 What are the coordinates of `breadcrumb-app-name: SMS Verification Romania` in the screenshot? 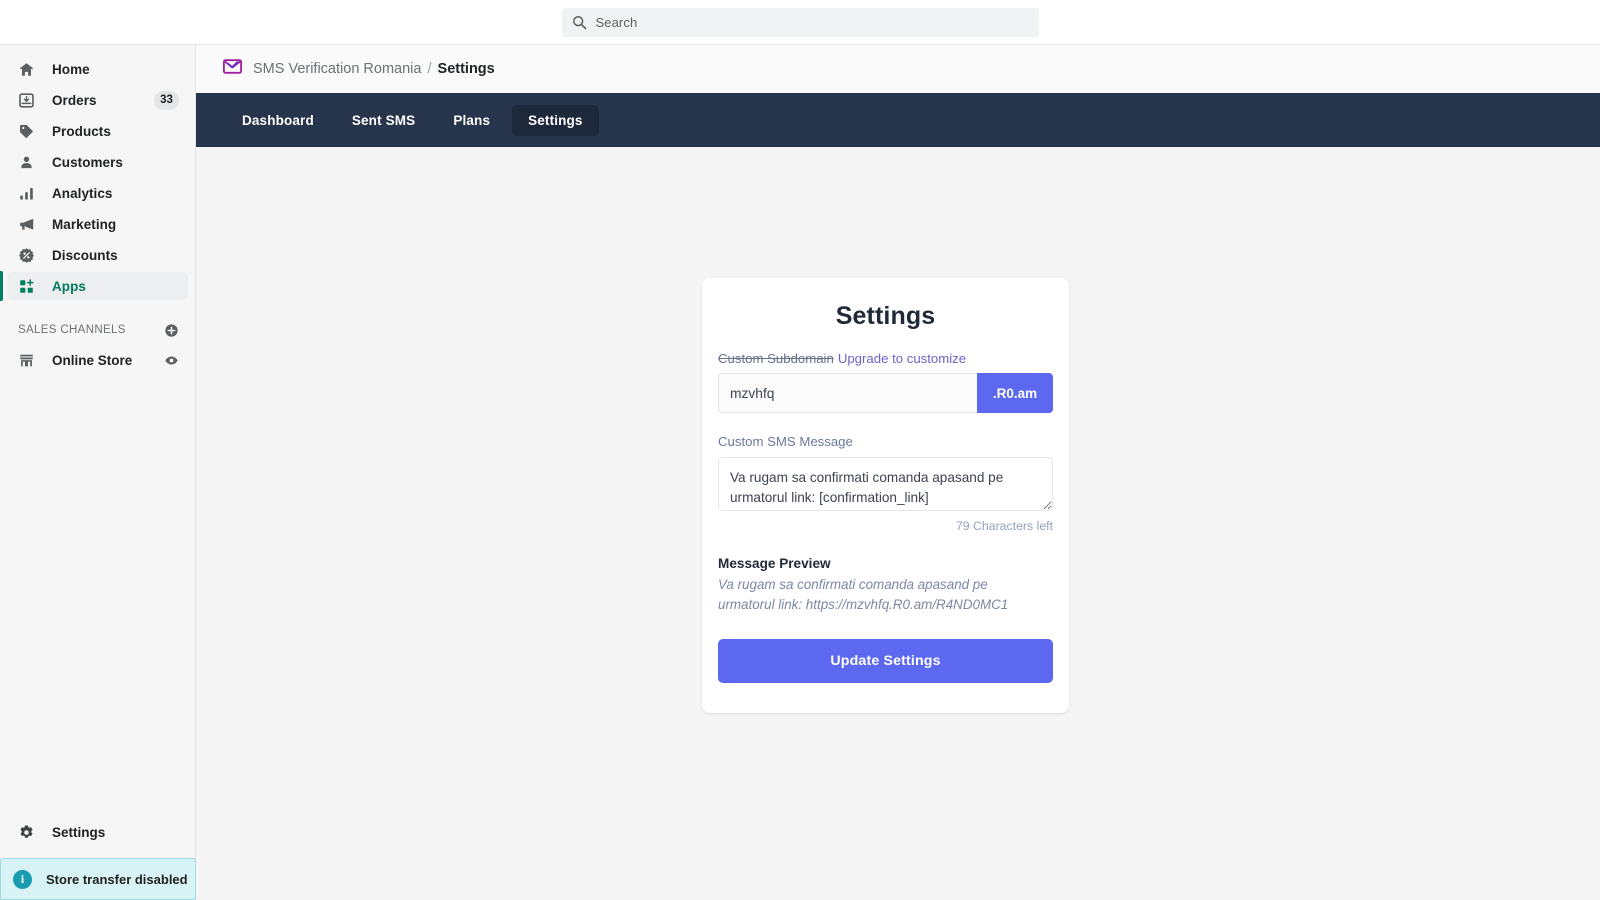 It's located at (337, 69).